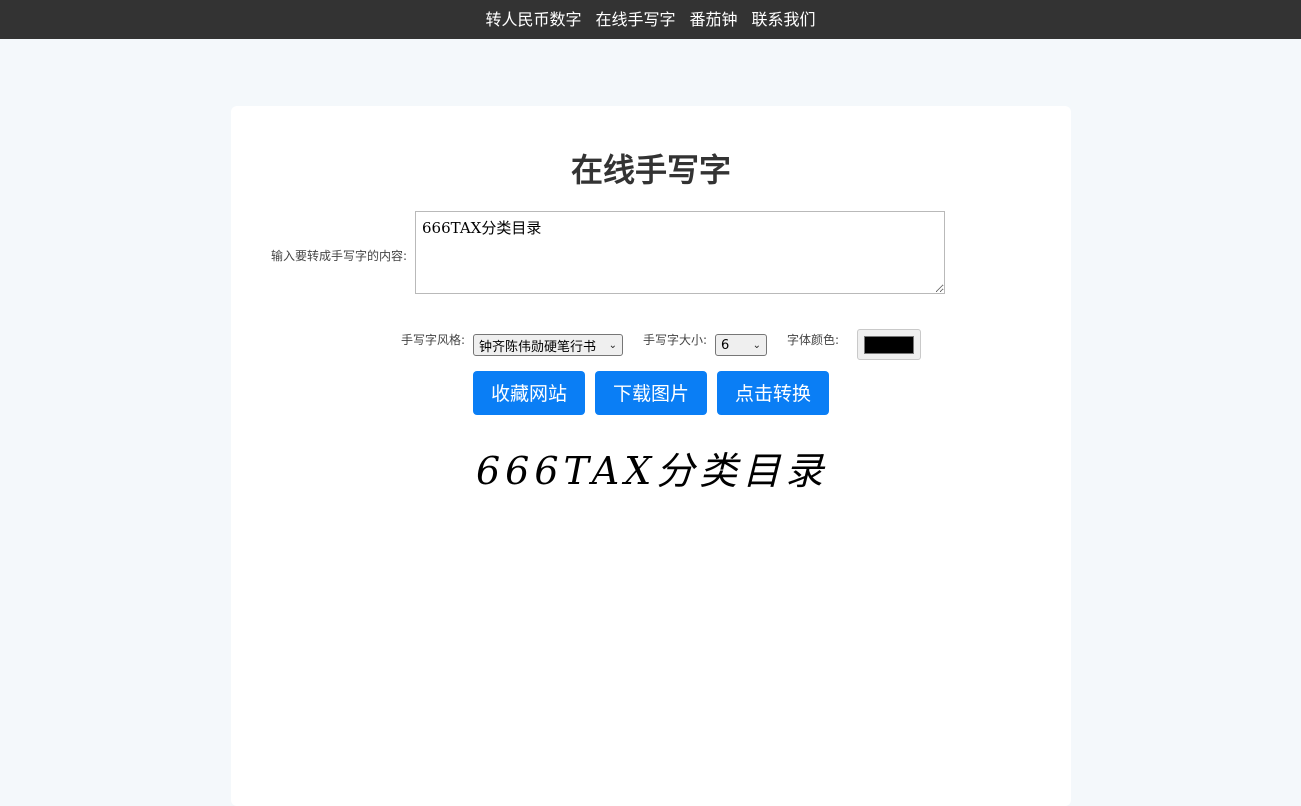 This screenshot has width=1301, height=806. Describe the element at coordinates (675, 340) in the screenshot. I see `size-label: 手写字大小:` at that location.